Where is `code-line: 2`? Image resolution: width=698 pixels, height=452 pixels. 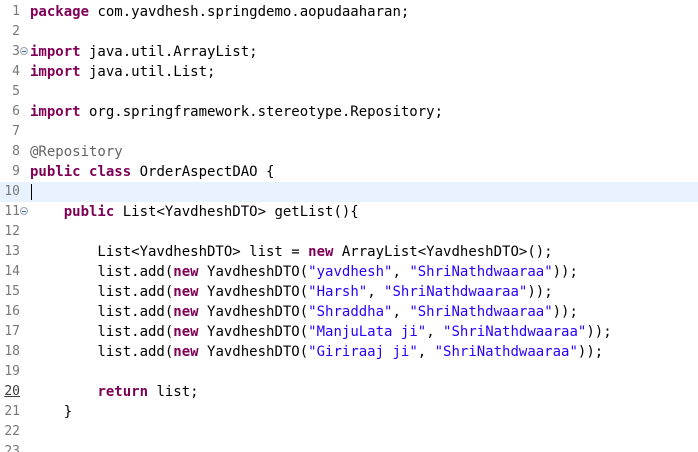
code-line: 2 is located at coordinates (349, 32).